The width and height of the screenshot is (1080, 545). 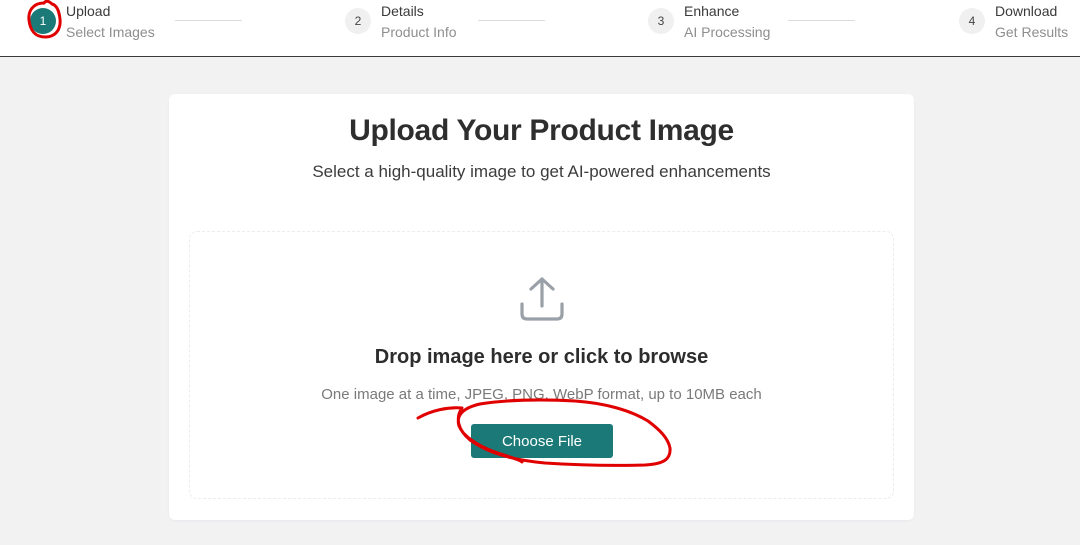 What do you see at coordinates (401, 22) in the screenshot?
I see `step-details: 2 Details Product Info` at bounding box center [401, 22].